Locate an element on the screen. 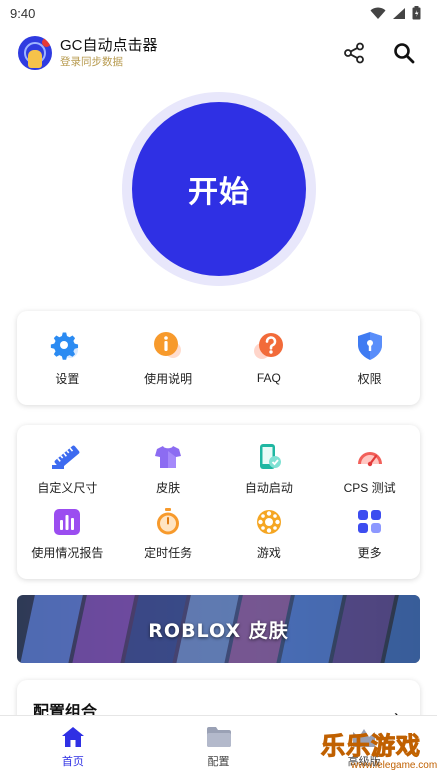 The height and width of the screenshot is (777, 437). nav-label: 首页 is located at coordinates (72, 761).